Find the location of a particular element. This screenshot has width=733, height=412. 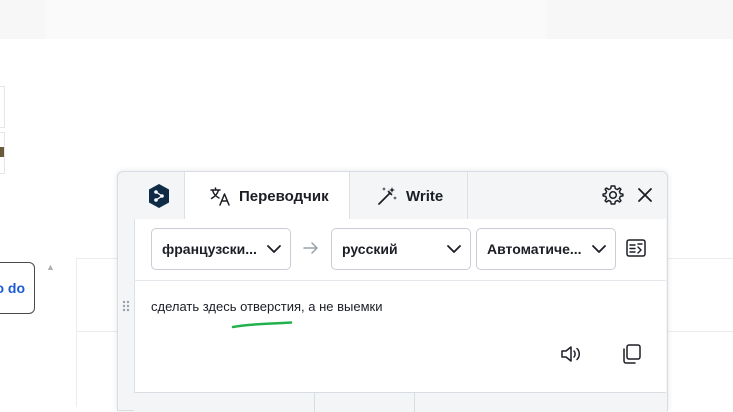

section-divider is located at coordinates (400, 280).